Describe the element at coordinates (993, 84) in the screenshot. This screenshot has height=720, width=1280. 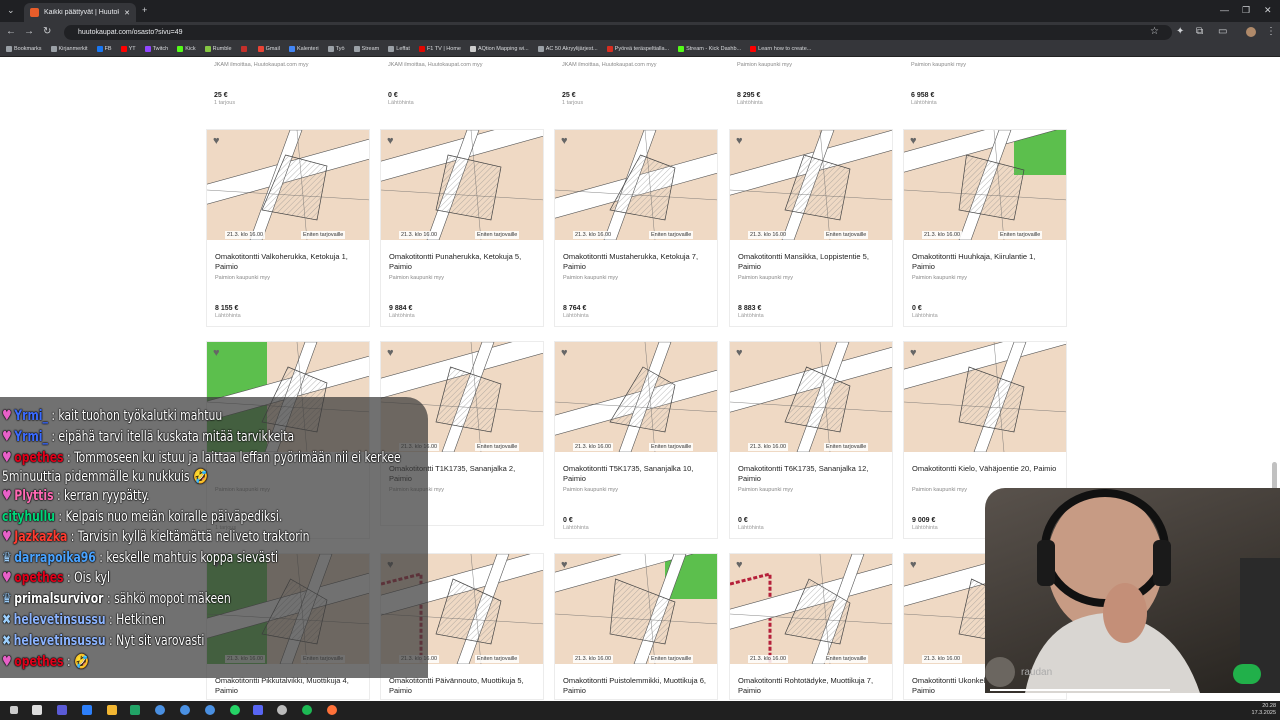
I see `listing-card-partial: Paimion kaupunki myy 6 958 € Lähtöhinta` at that location.